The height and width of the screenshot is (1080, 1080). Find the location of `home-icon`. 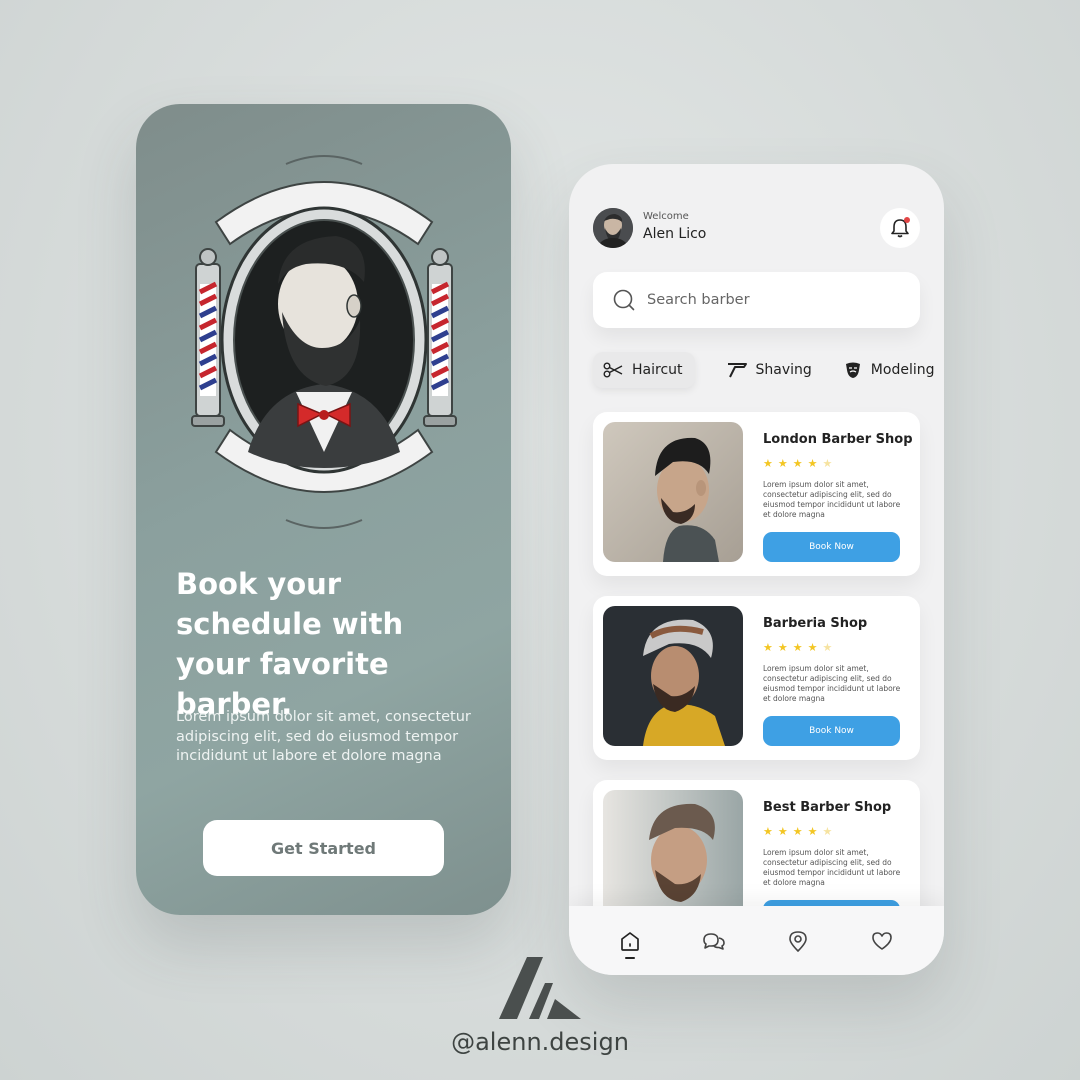

home-icon is located at coordinates (630, 941).